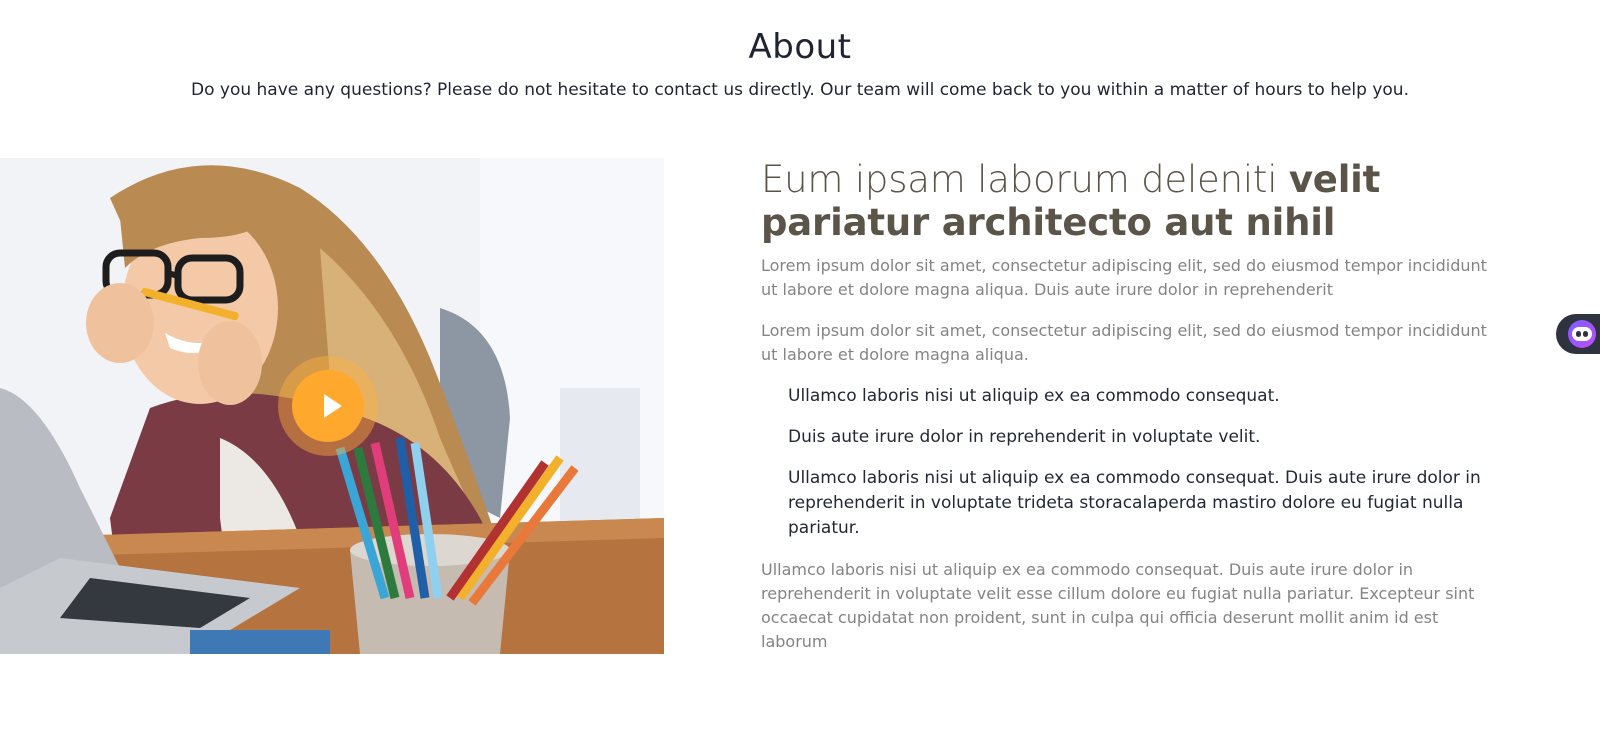 This screenshot has height=729, width=1600. I want to click on play-icon, so click(333, 406).